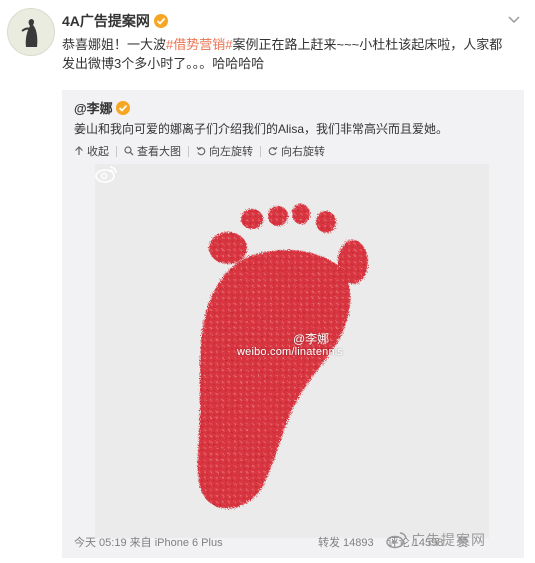 This screenshot has width=535, height=563. Describe the element at coordinates (311, 339) in the screenshot. I see `image-watermark-name: @李娜` at that location.